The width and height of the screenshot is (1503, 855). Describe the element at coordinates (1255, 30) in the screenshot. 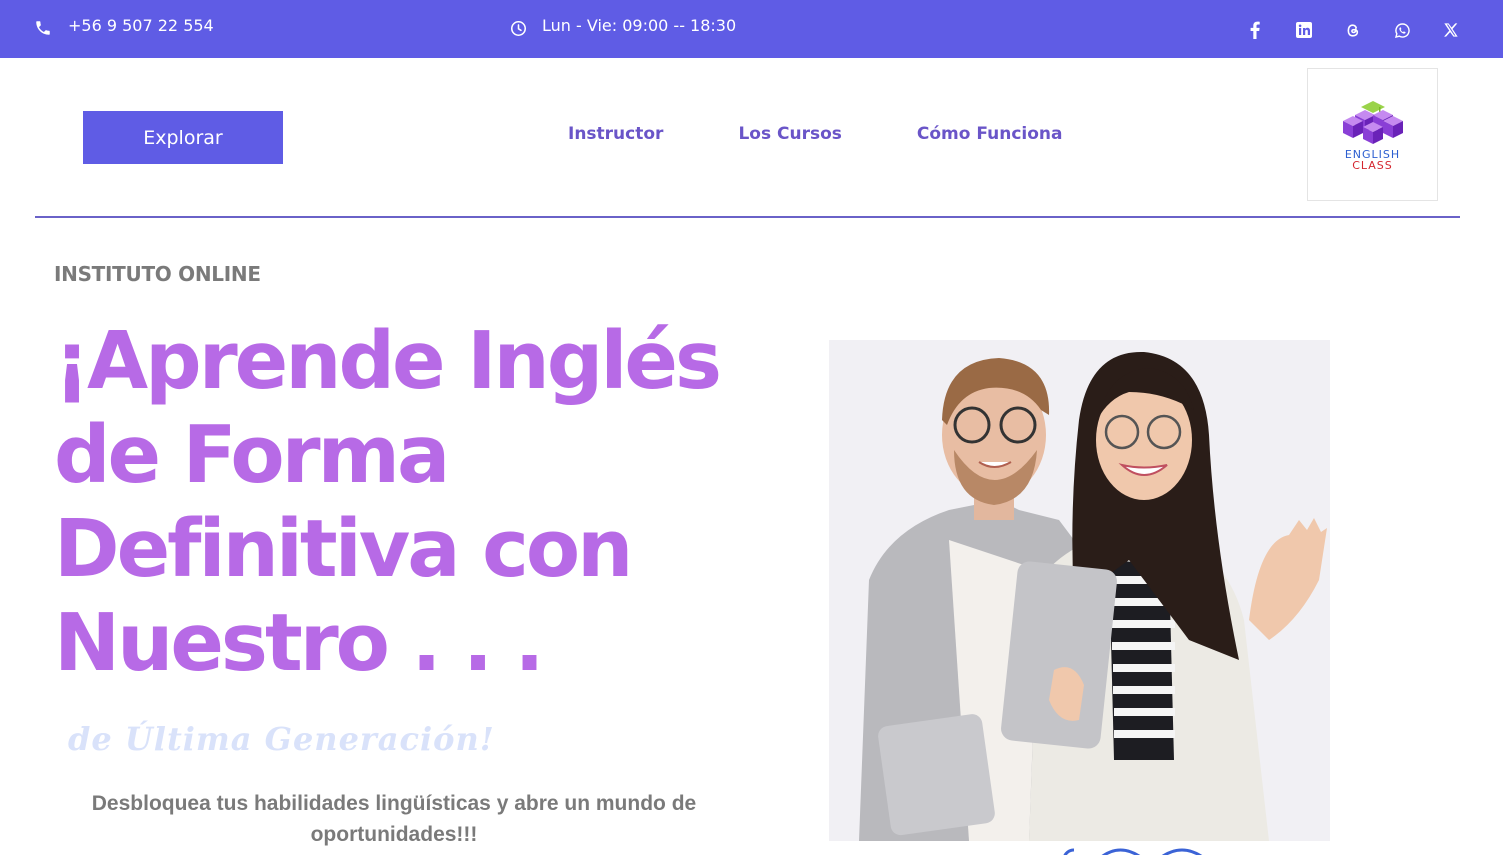

I see `facebook-icon` at that location.